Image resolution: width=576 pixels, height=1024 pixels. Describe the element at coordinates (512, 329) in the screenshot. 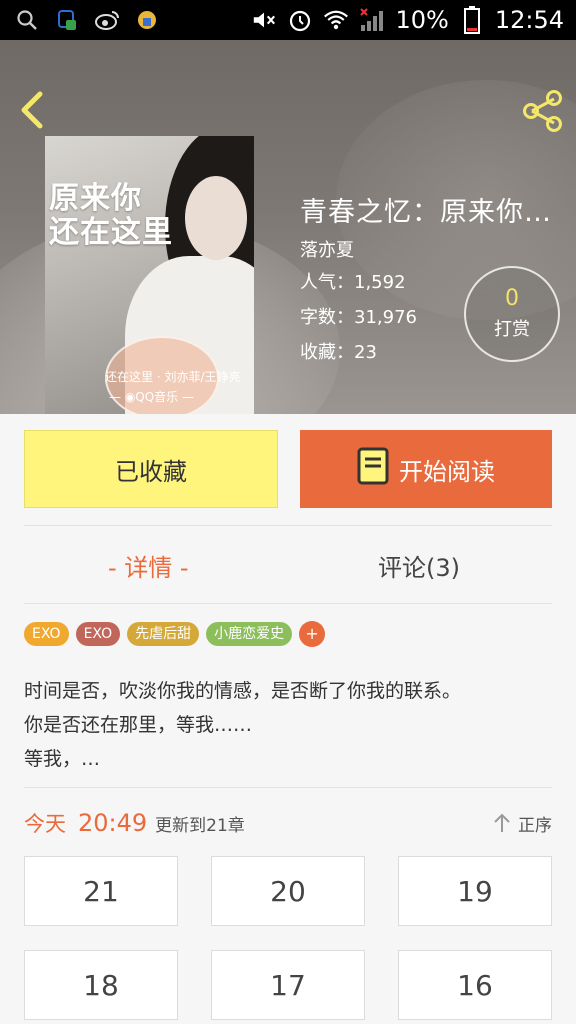

I see `reward-label: 打赏` at that location.